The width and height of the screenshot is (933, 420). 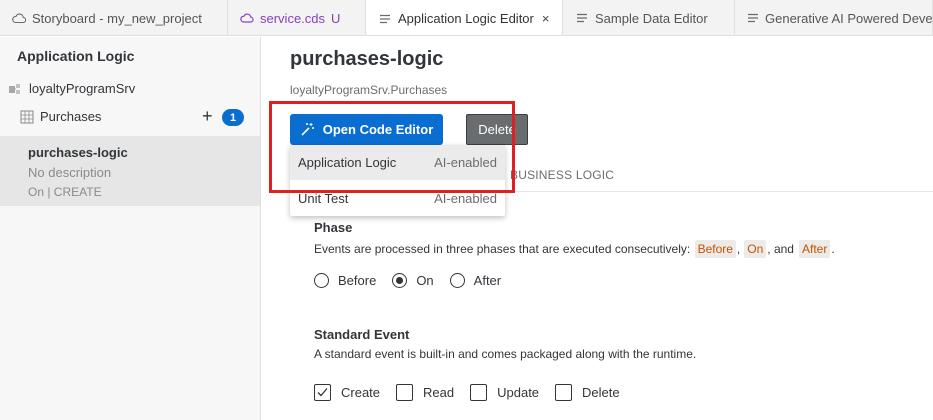 What do you see at coordinates (487, 280) in the screenshot?
I see `radio-label: After` at bounding box center [487, 280].